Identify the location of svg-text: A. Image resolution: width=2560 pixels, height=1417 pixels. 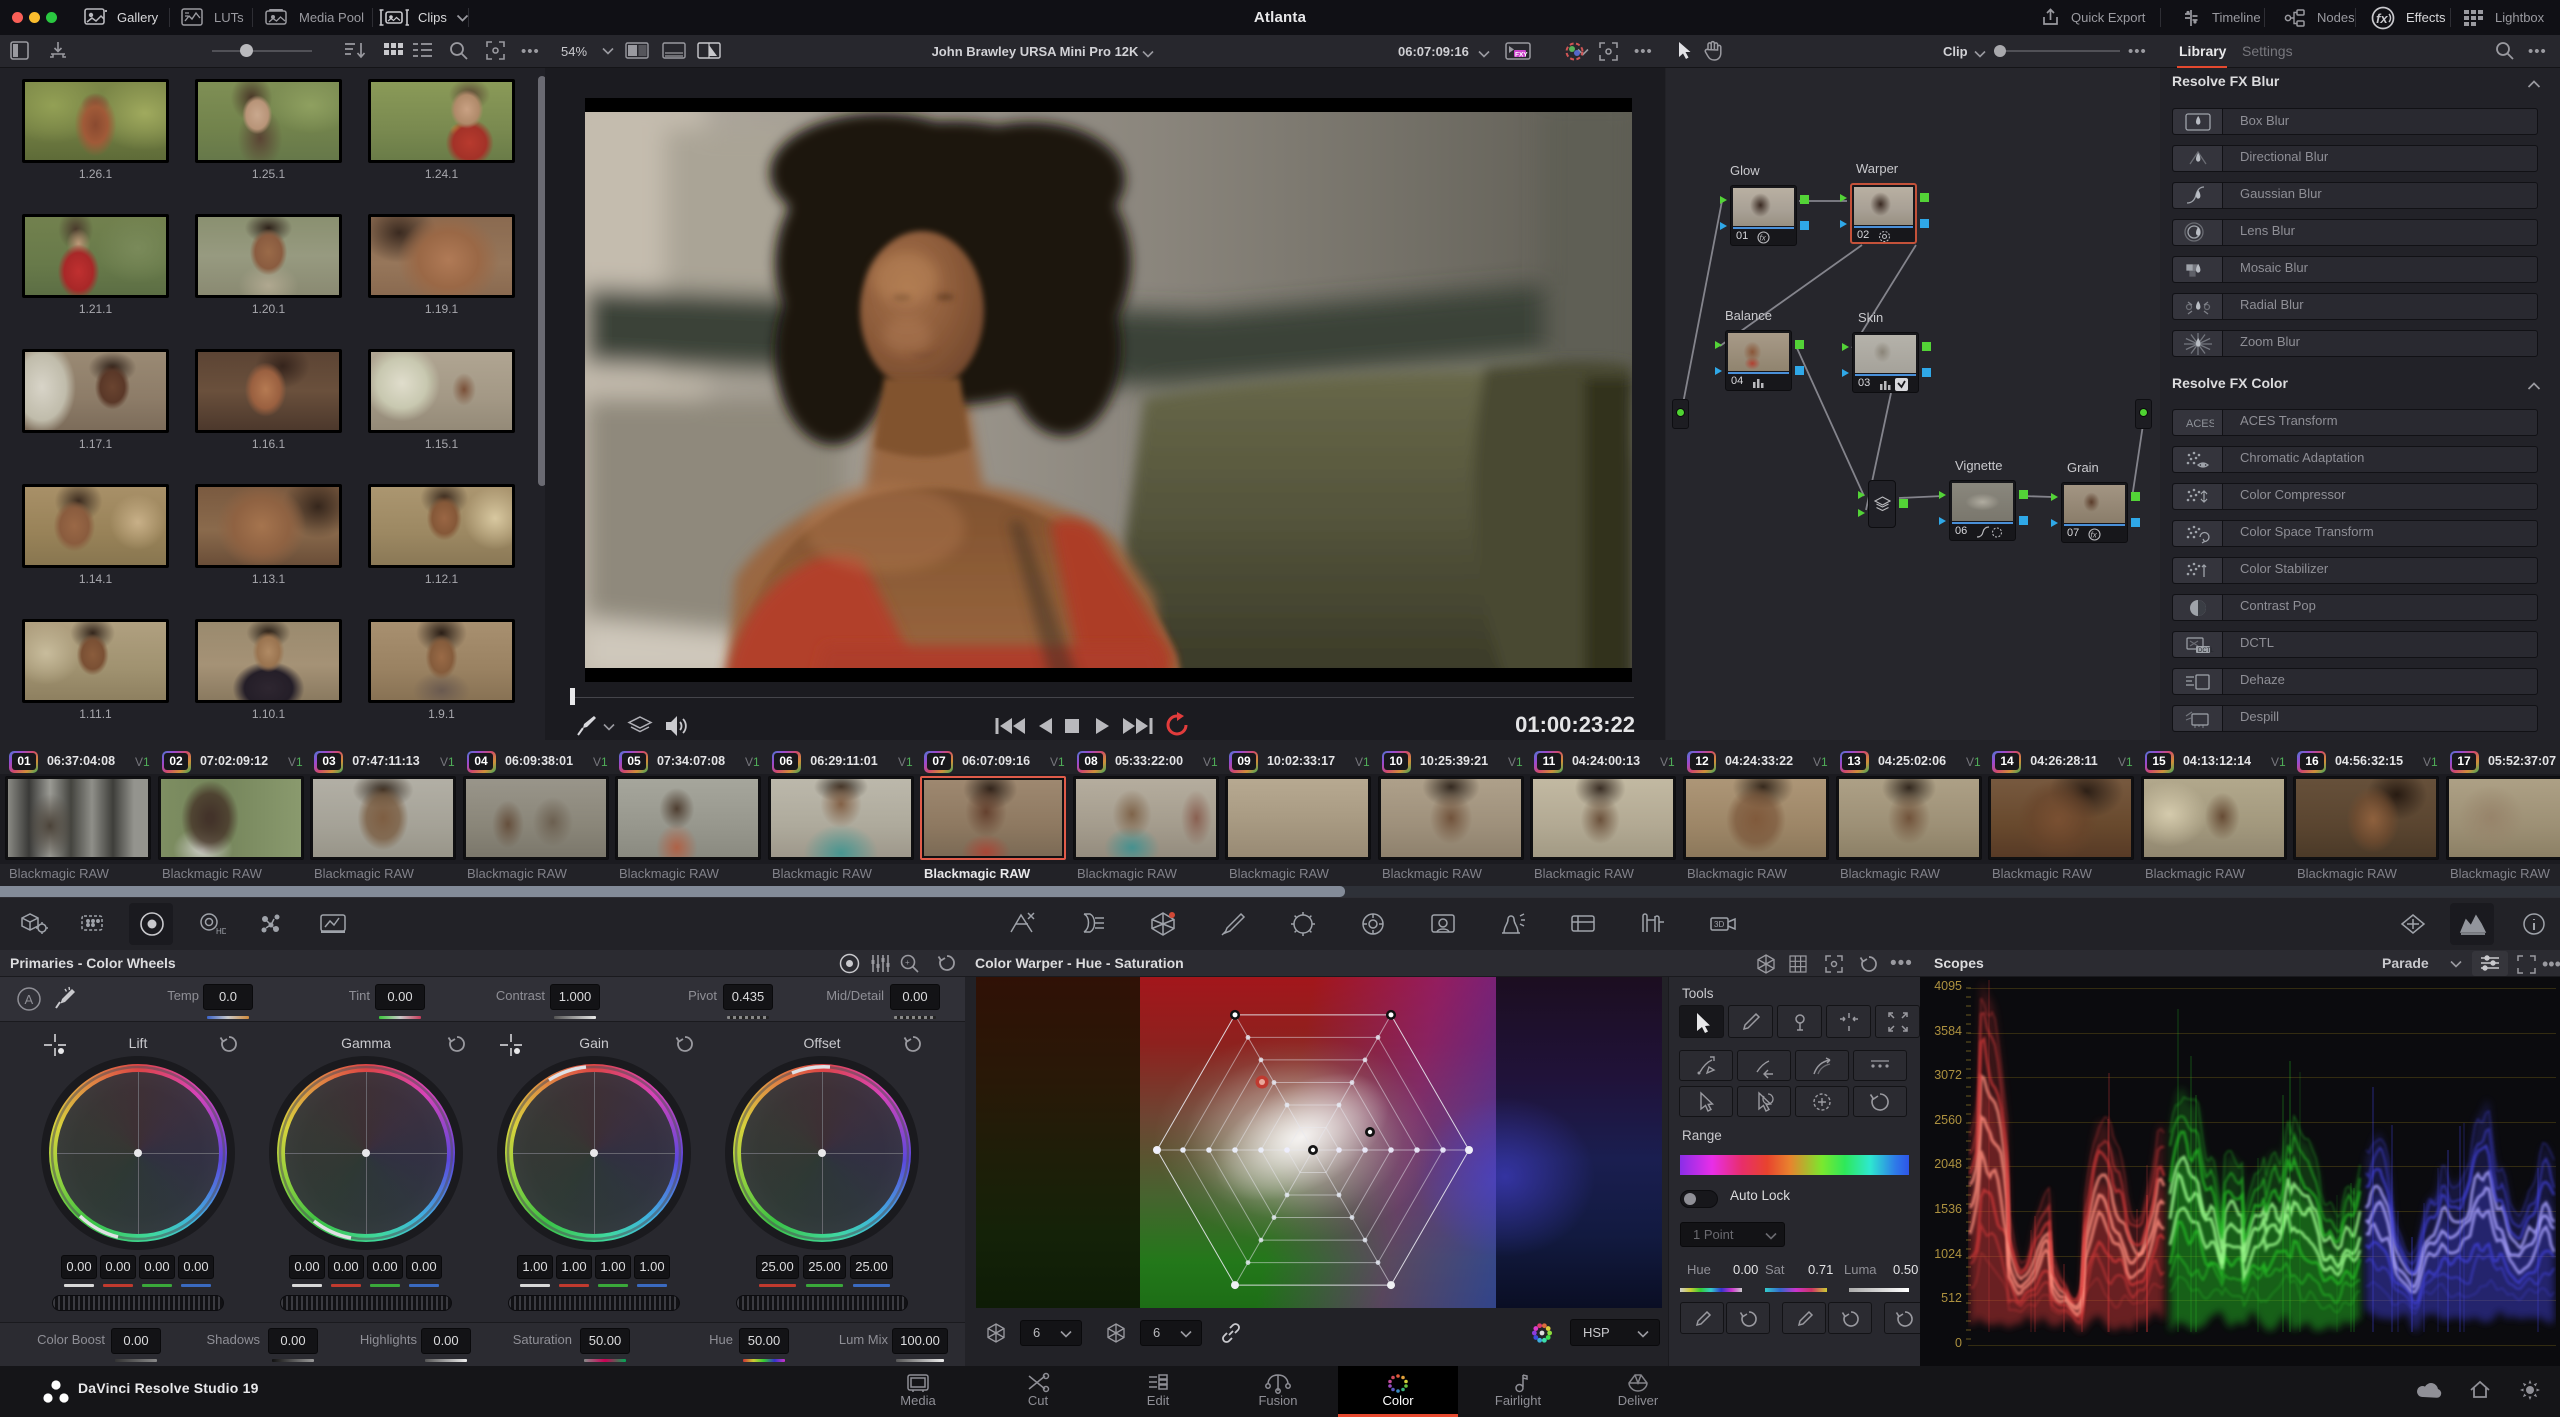
(29, 999).